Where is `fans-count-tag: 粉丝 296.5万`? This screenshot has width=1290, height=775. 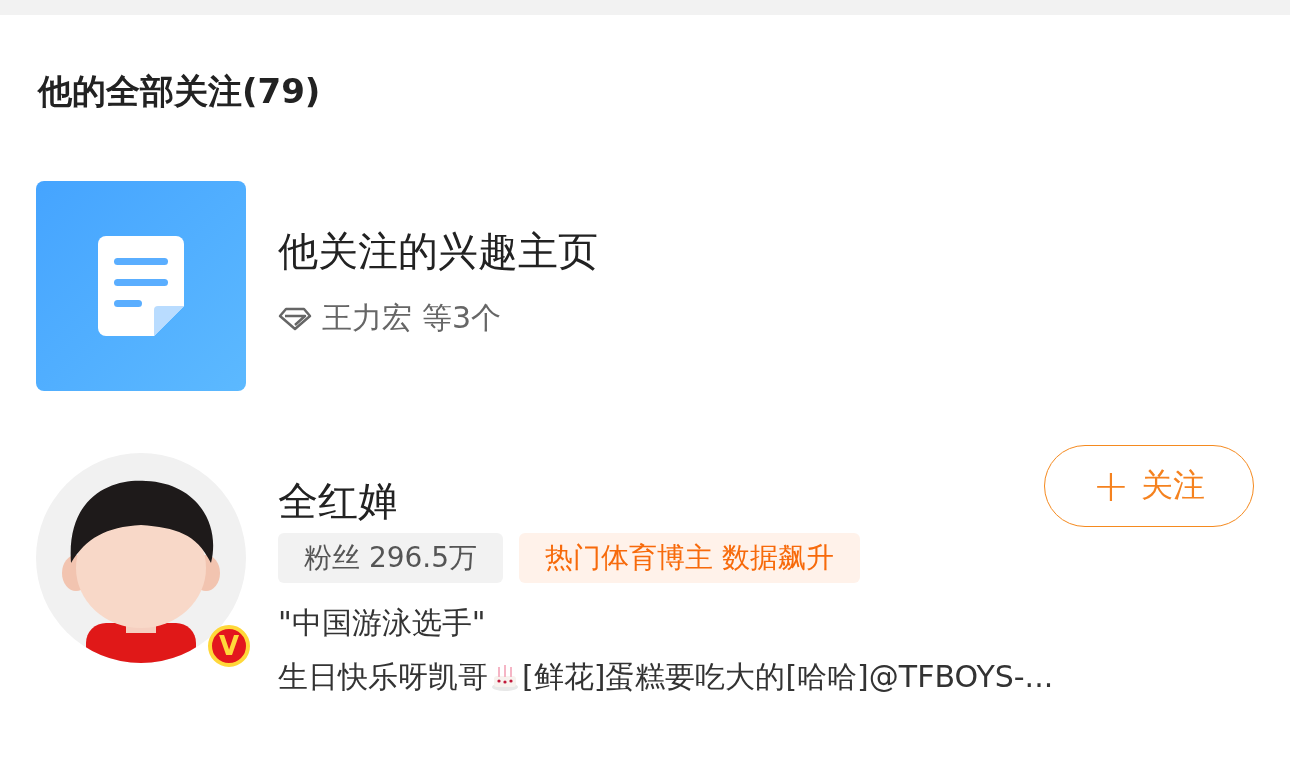 fans-count-tag: 粉丝 296.5万 is located at coordinates (391, 558).